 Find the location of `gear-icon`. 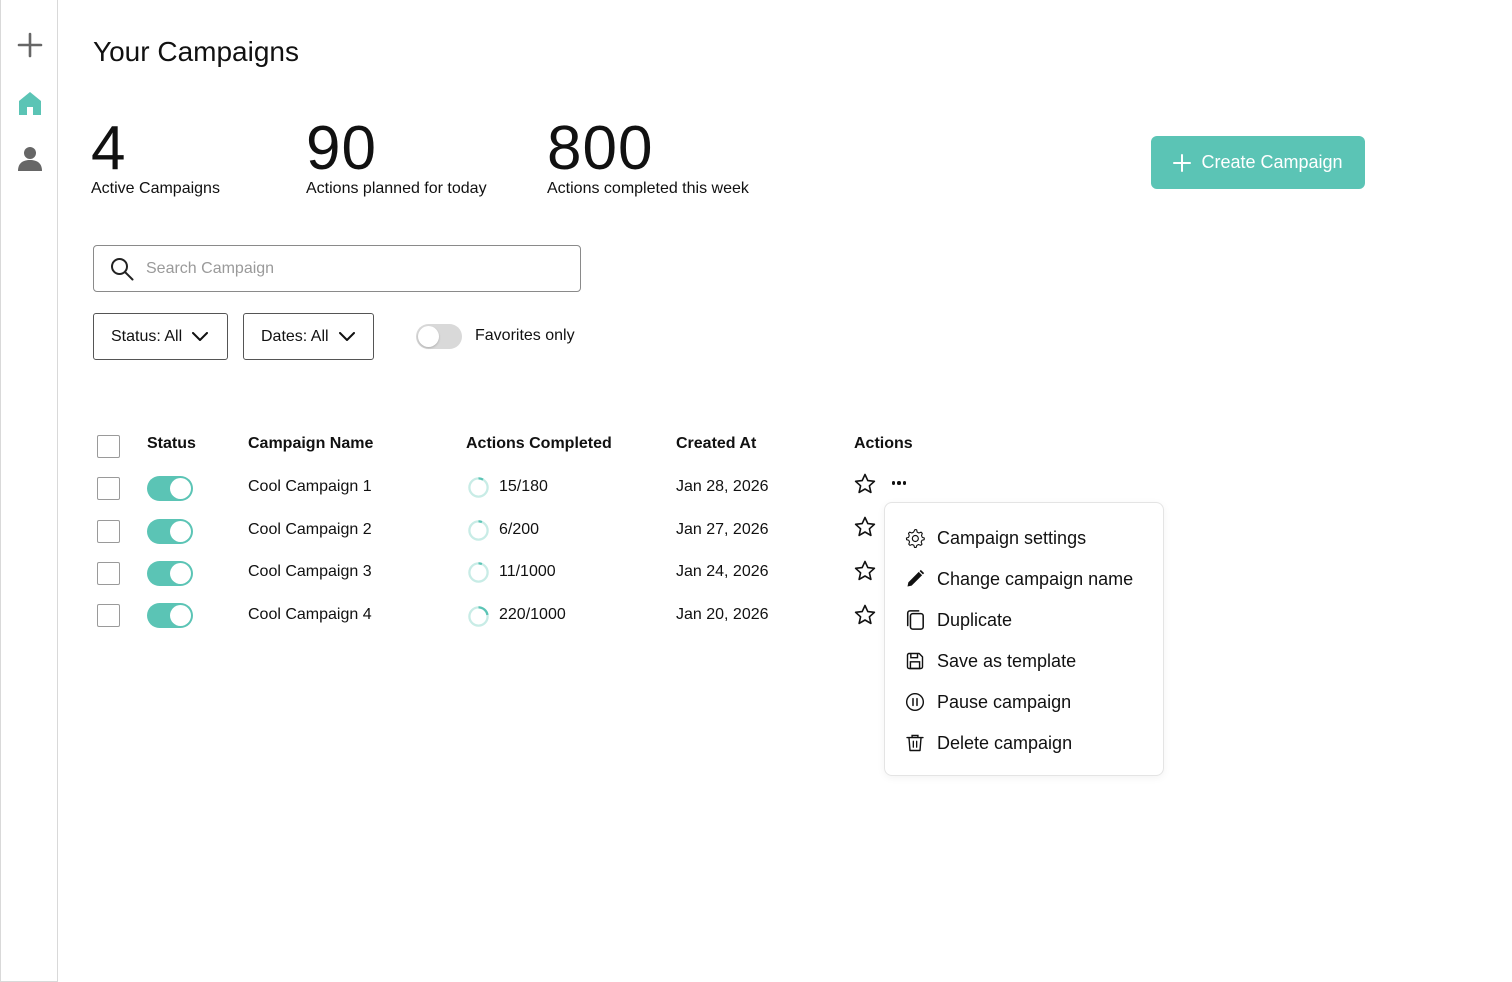

gear-icon is located at coordinates (915, 538).